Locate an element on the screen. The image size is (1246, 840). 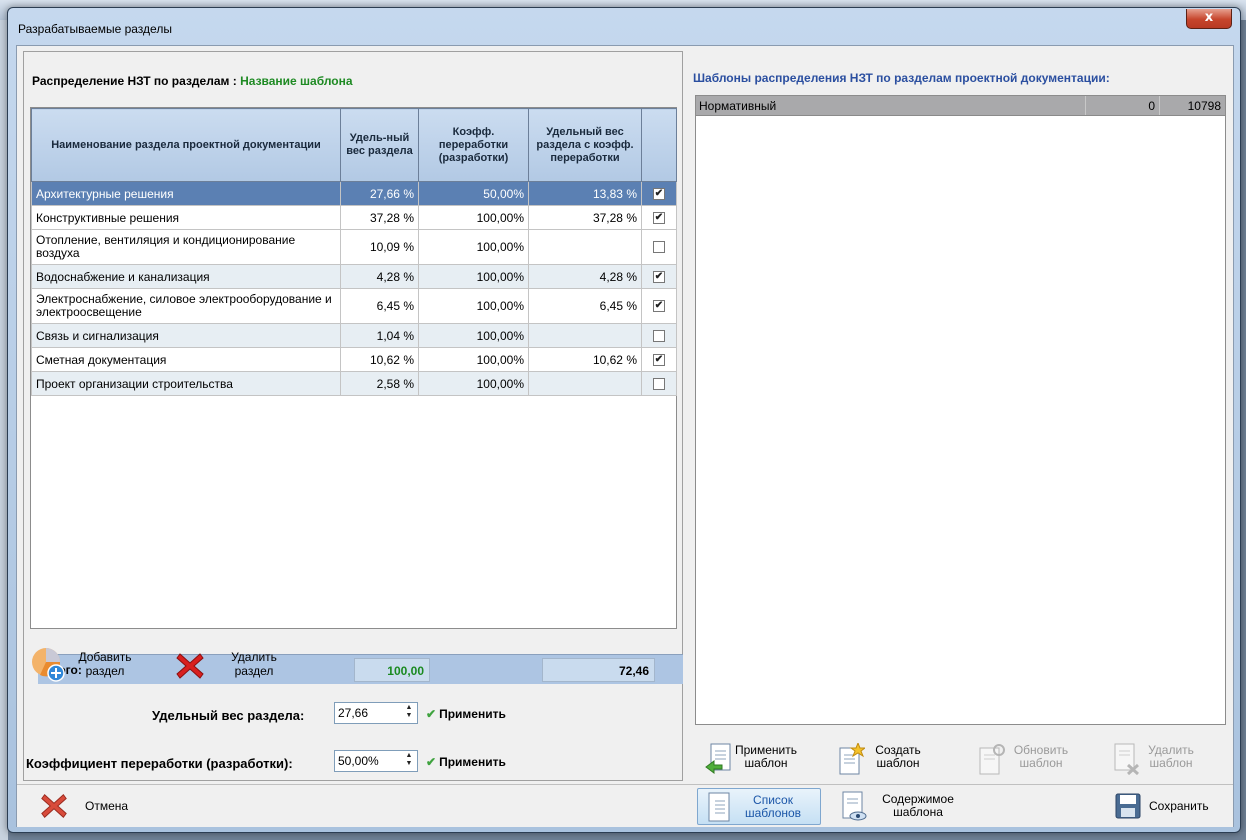
template-row-name: Нормативный is located at coordinates (738, 106).